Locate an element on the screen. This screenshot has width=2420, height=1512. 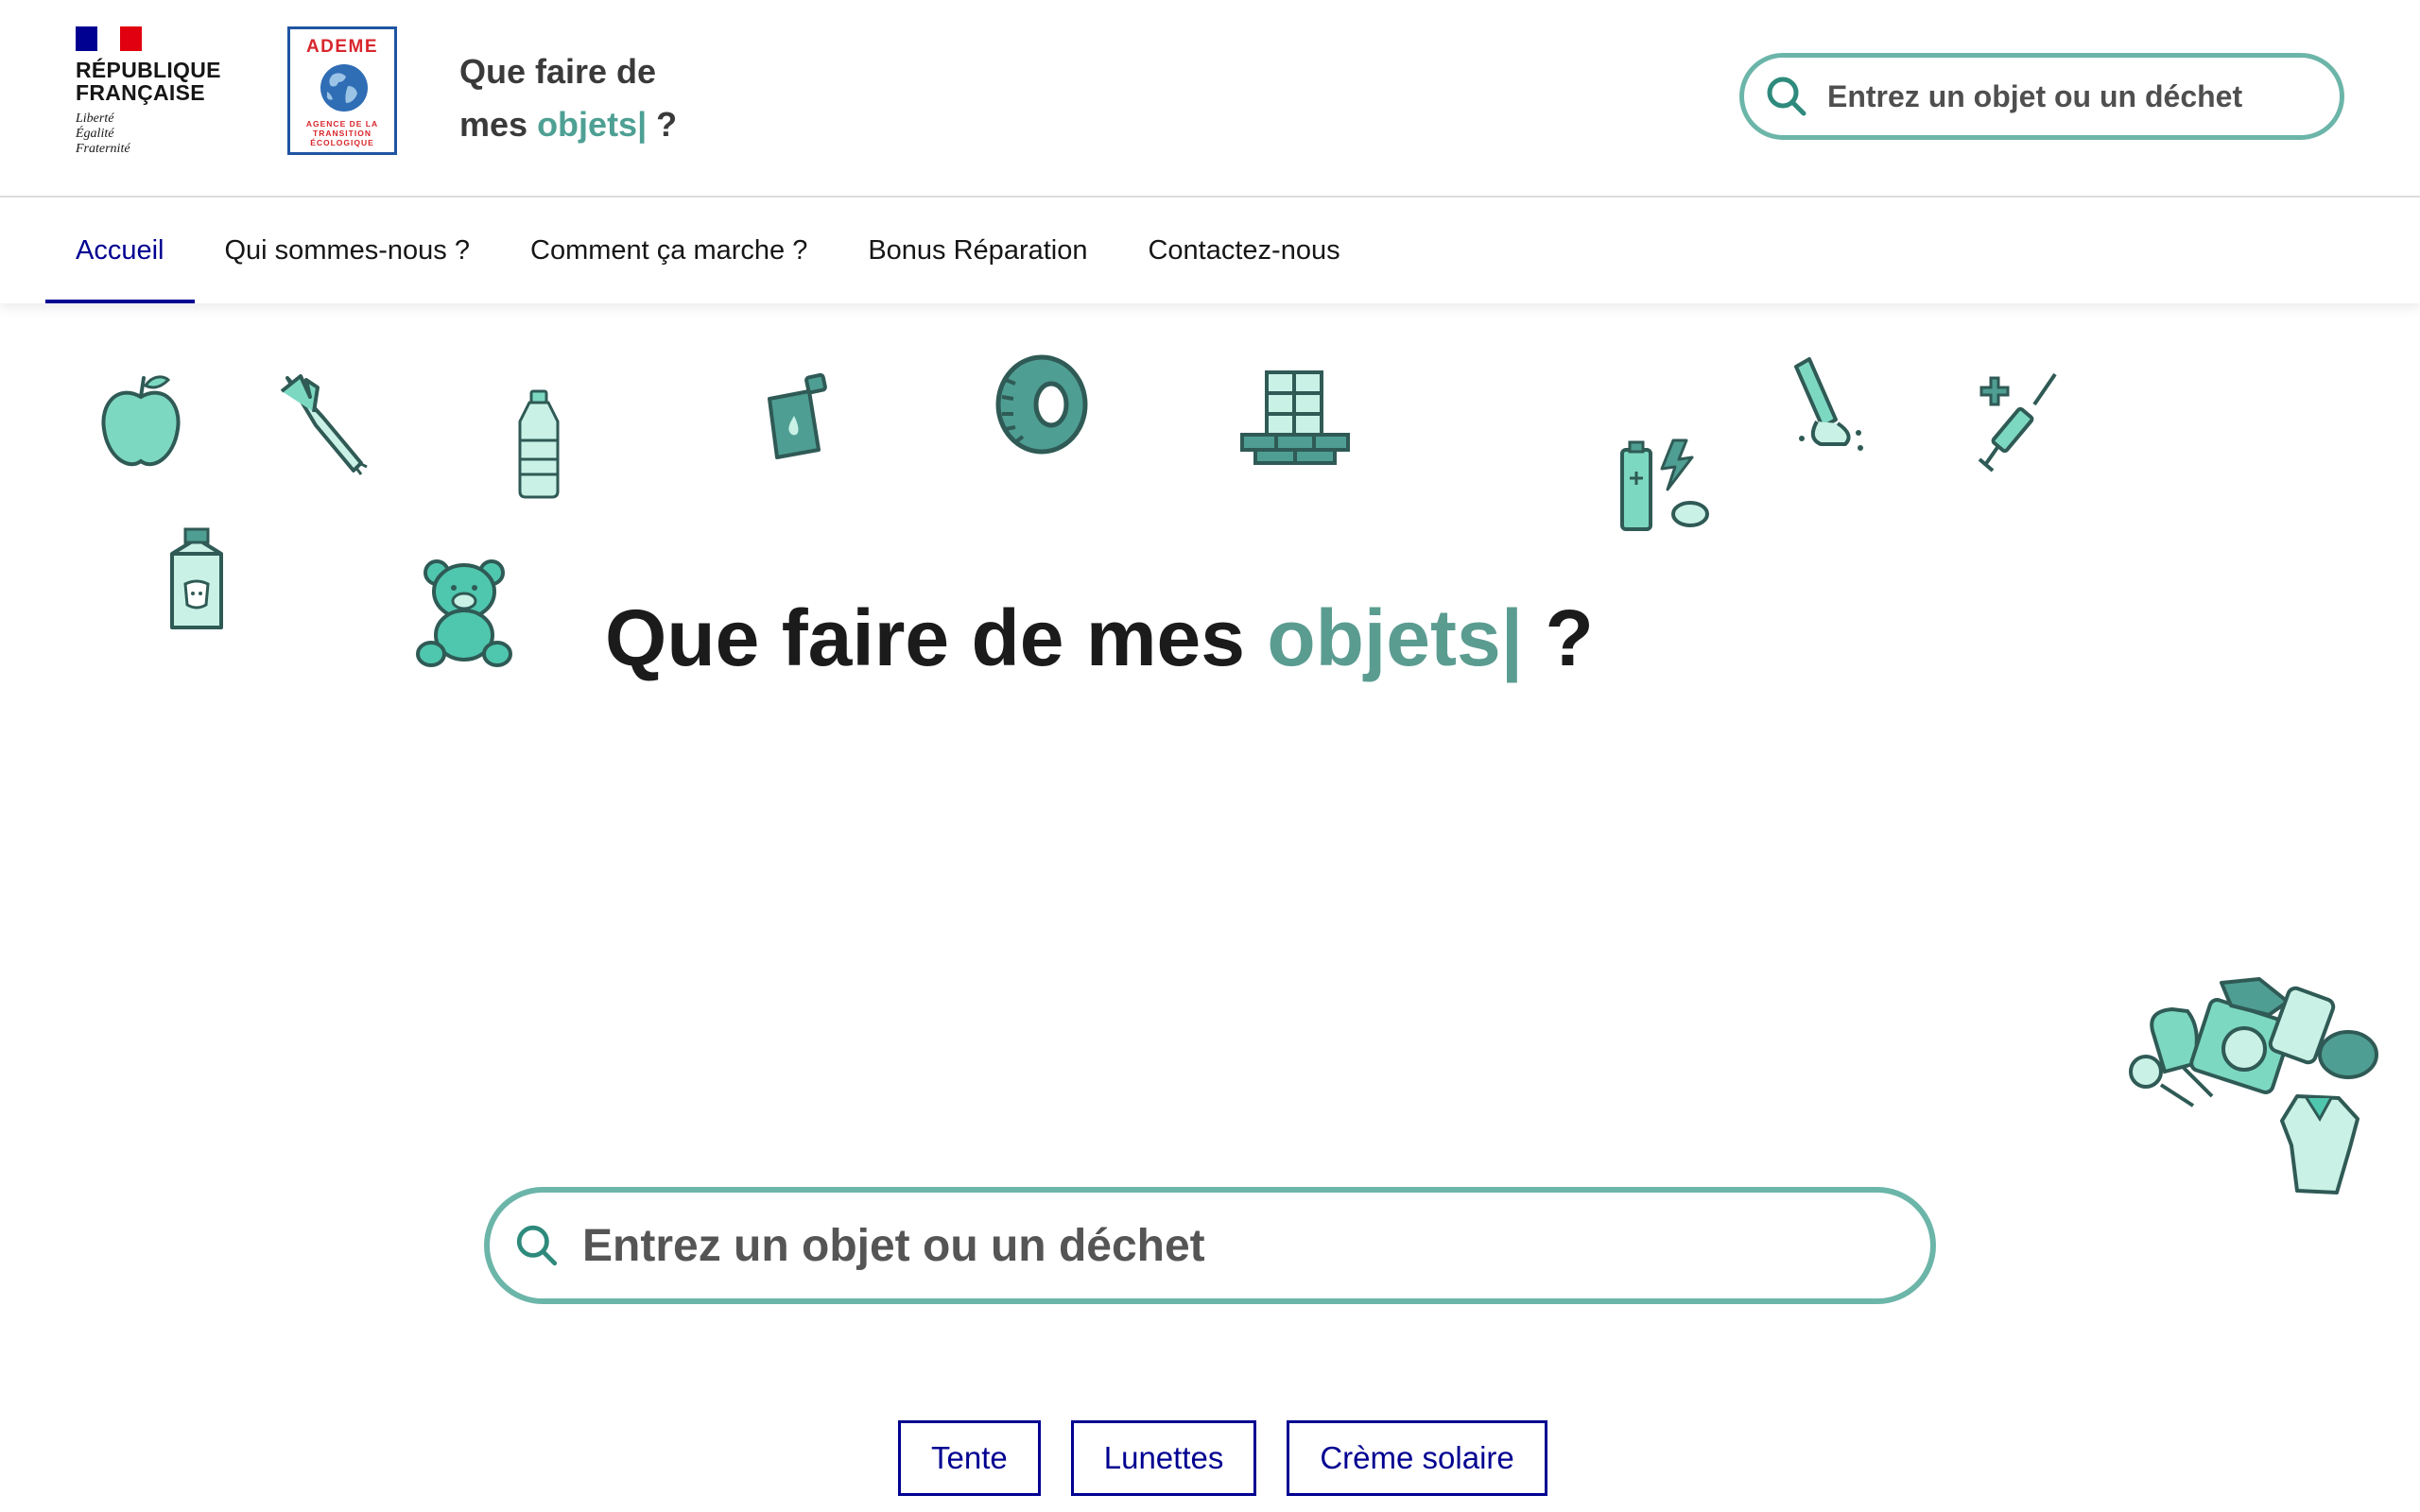
motto-fraternite: Fraternité is located at coordinates (103, 149).